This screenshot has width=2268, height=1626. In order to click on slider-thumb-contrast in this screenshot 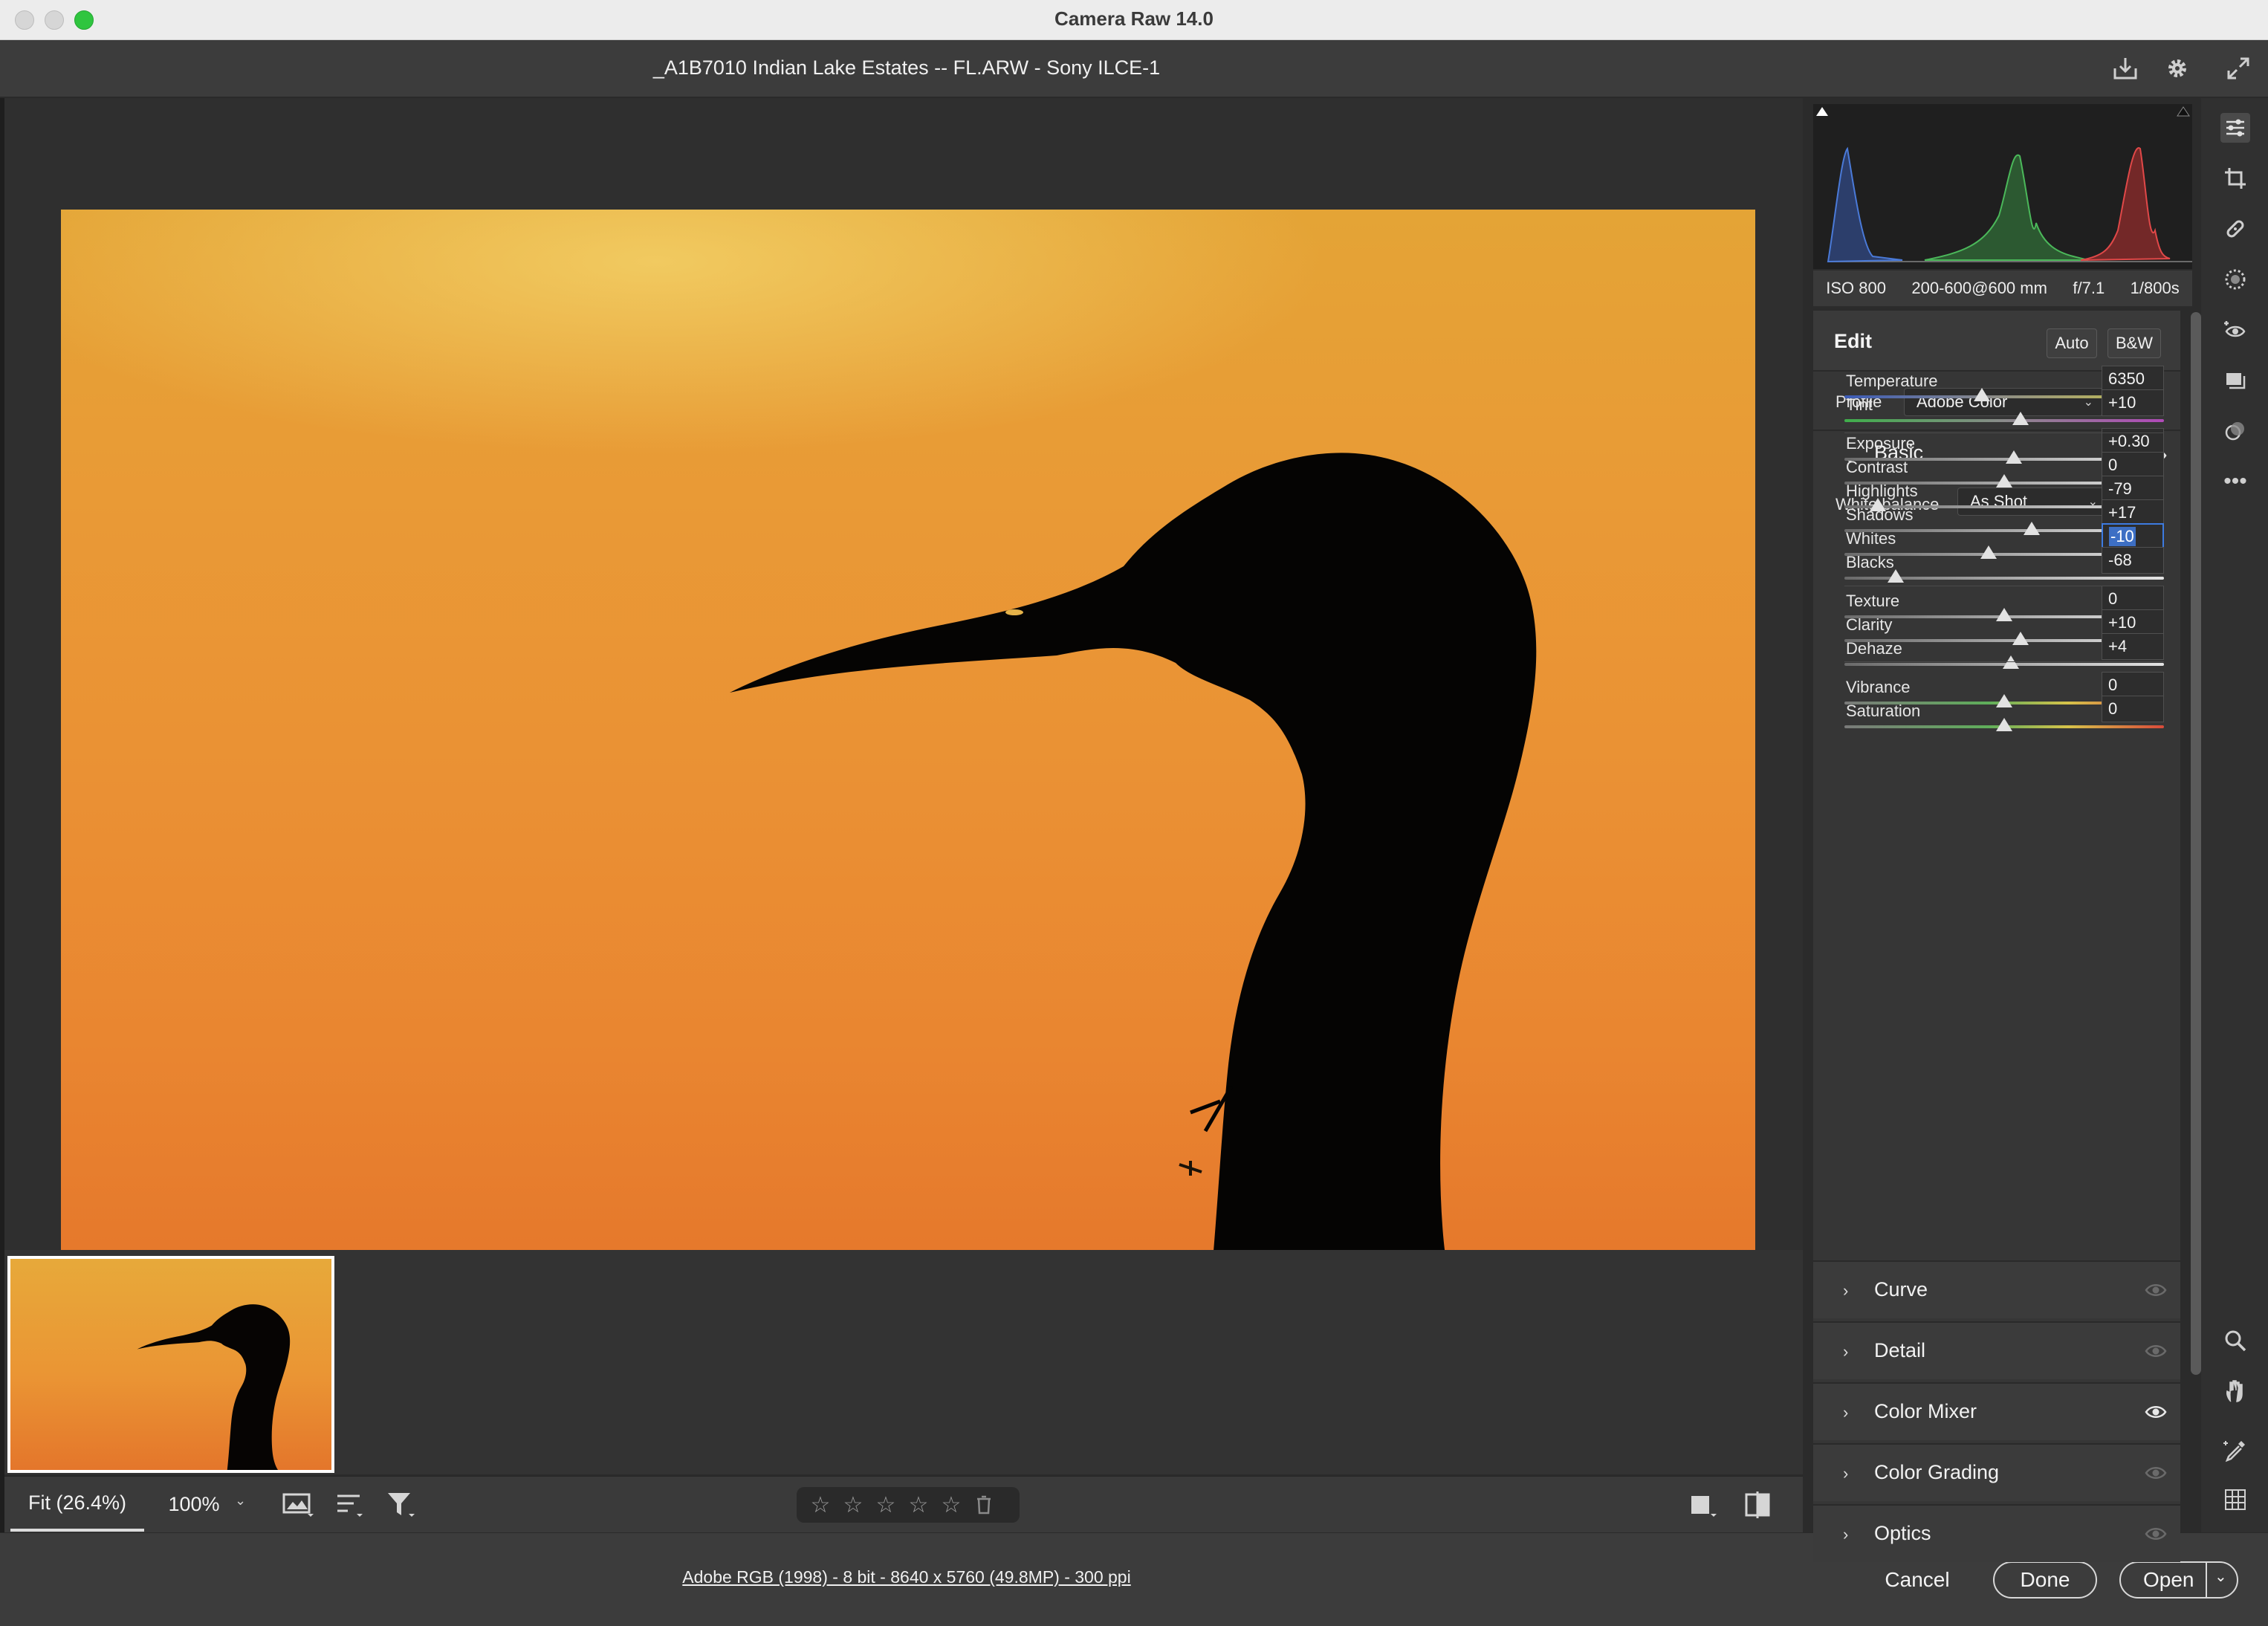, I will do `click(2004, 481)`.